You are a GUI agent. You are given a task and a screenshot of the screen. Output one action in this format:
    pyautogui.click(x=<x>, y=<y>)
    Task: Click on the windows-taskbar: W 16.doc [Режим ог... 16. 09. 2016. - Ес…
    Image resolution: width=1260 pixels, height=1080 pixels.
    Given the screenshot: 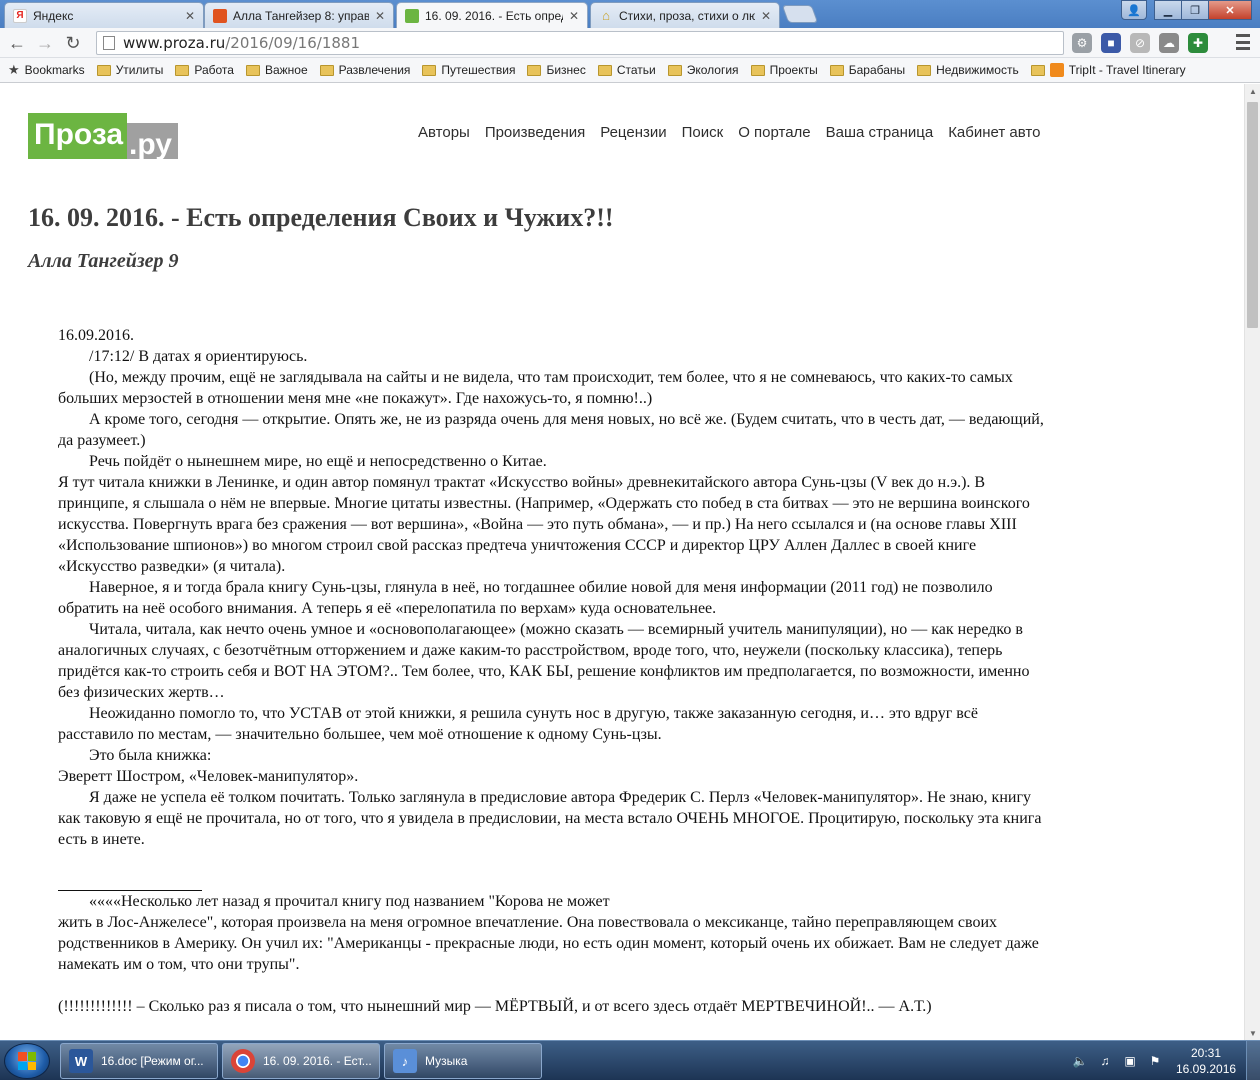 What is the action you would take?
    pyautogui.click(x=630, y=1060)
    